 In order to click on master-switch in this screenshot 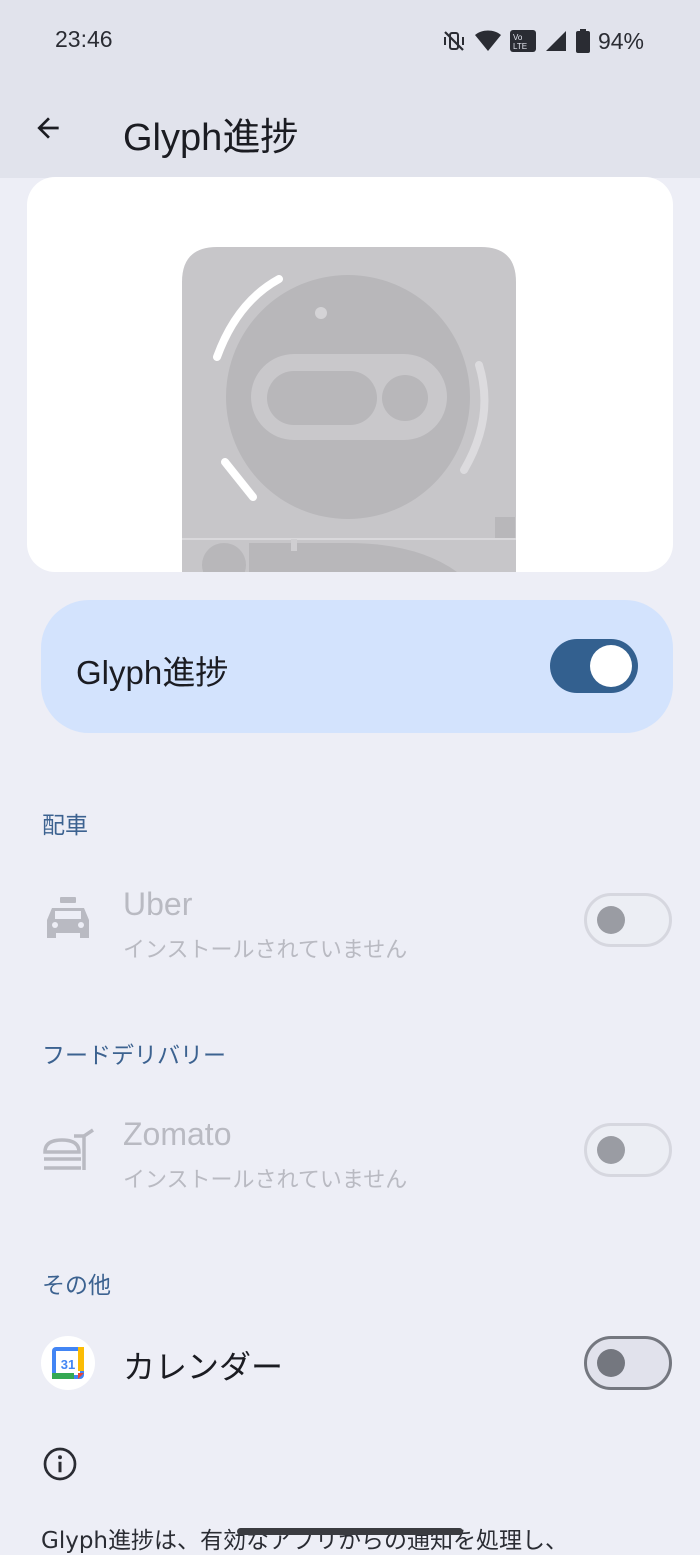, I will do `click(594, 666)`.